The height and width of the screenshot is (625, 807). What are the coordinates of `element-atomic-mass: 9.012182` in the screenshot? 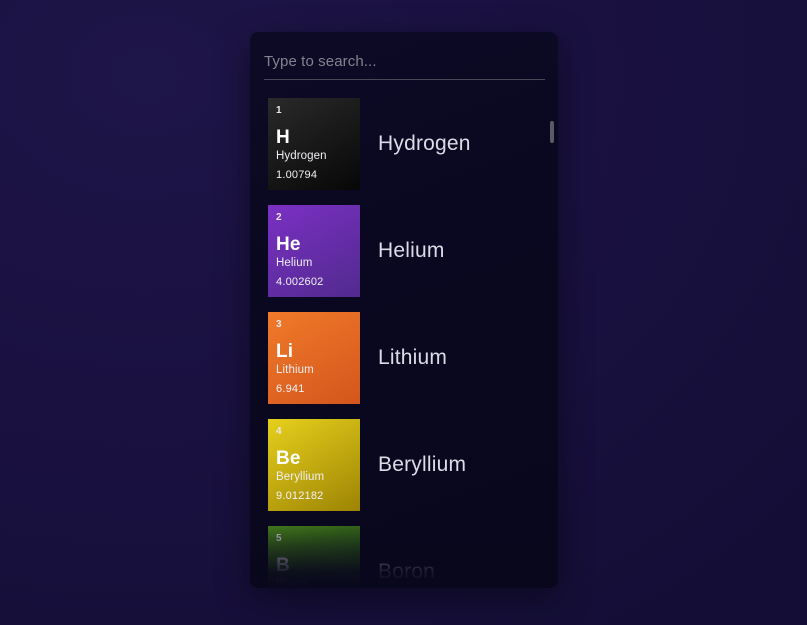 It's located at (300, 496).